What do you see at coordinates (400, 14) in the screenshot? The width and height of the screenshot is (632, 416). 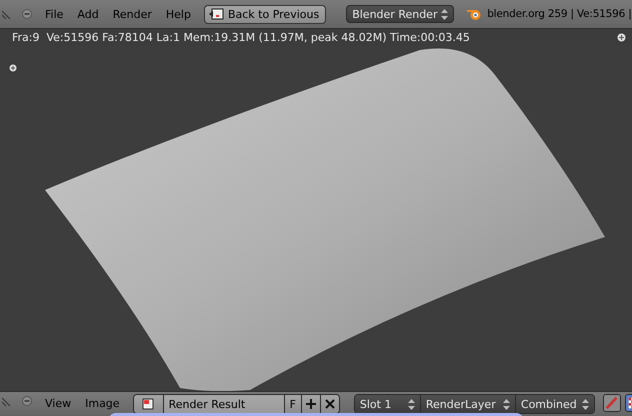 I see `render-engine-dropdown: Blender Render` at bounding box center [400, 14].